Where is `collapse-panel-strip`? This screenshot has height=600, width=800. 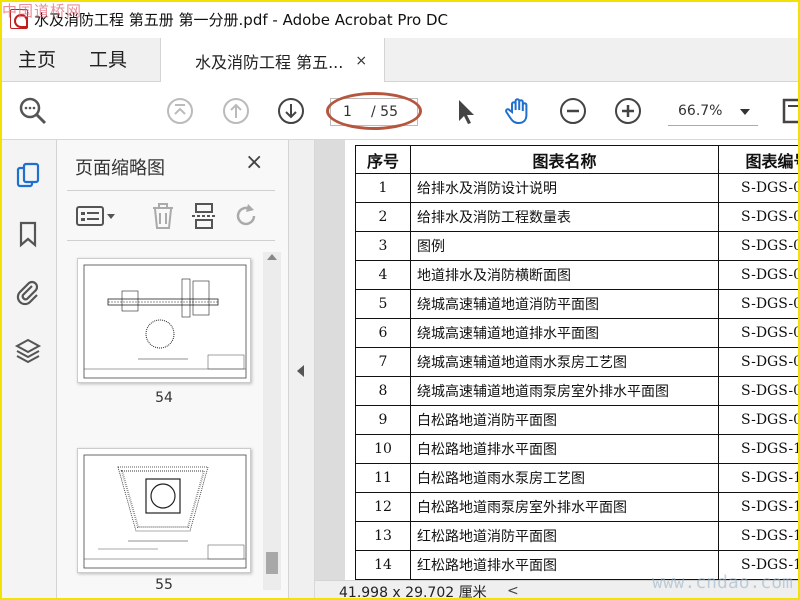 collapse-panel-strip is located at coordinates (302, 370).